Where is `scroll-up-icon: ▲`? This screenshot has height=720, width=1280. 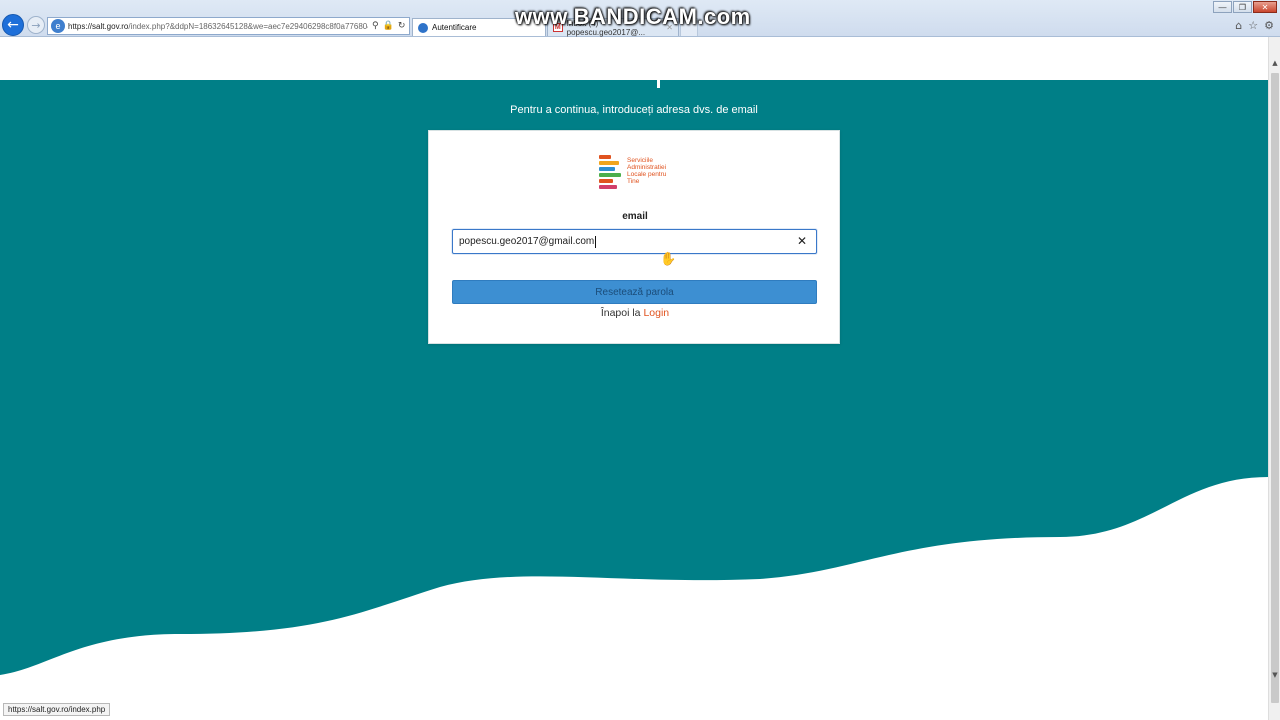 scroll-up-icon: ▲ is located at coordinates (1274, 63).